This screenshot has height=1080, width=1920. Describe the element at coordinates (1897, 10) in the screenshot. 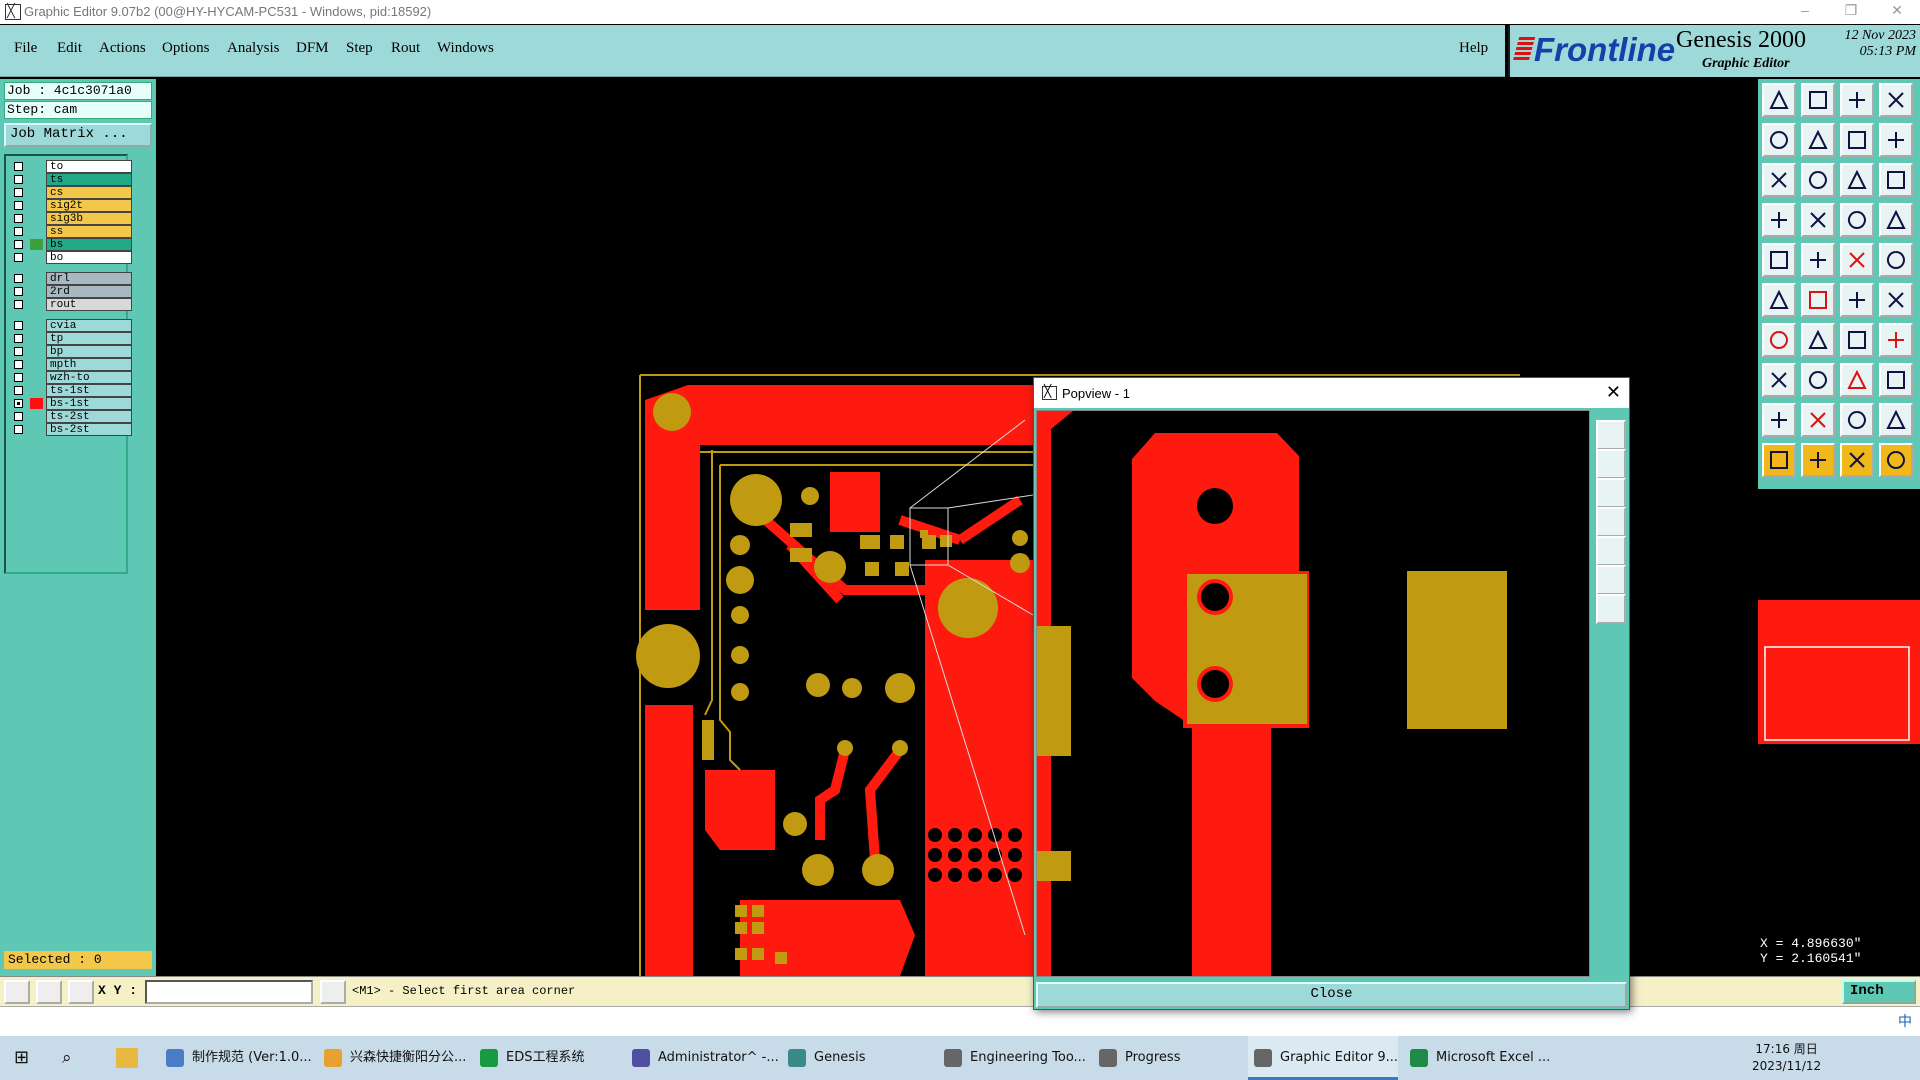

I see `close-window-button: ✕` at that location.